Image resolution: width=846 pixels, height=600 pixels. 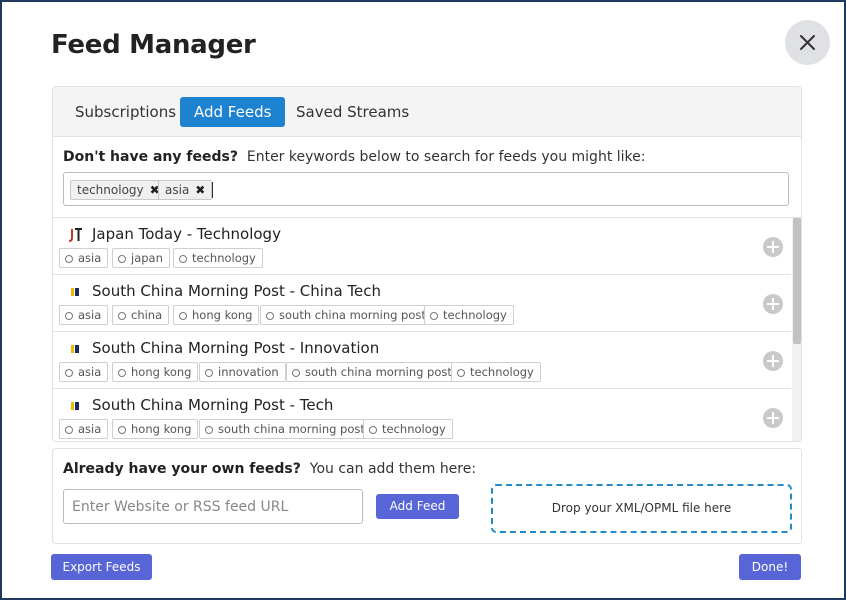 What do you see at coordinates (153, 45) in the screenshot?
I see `dialog-title: Feed Manager` at bounding box center [153, 45].